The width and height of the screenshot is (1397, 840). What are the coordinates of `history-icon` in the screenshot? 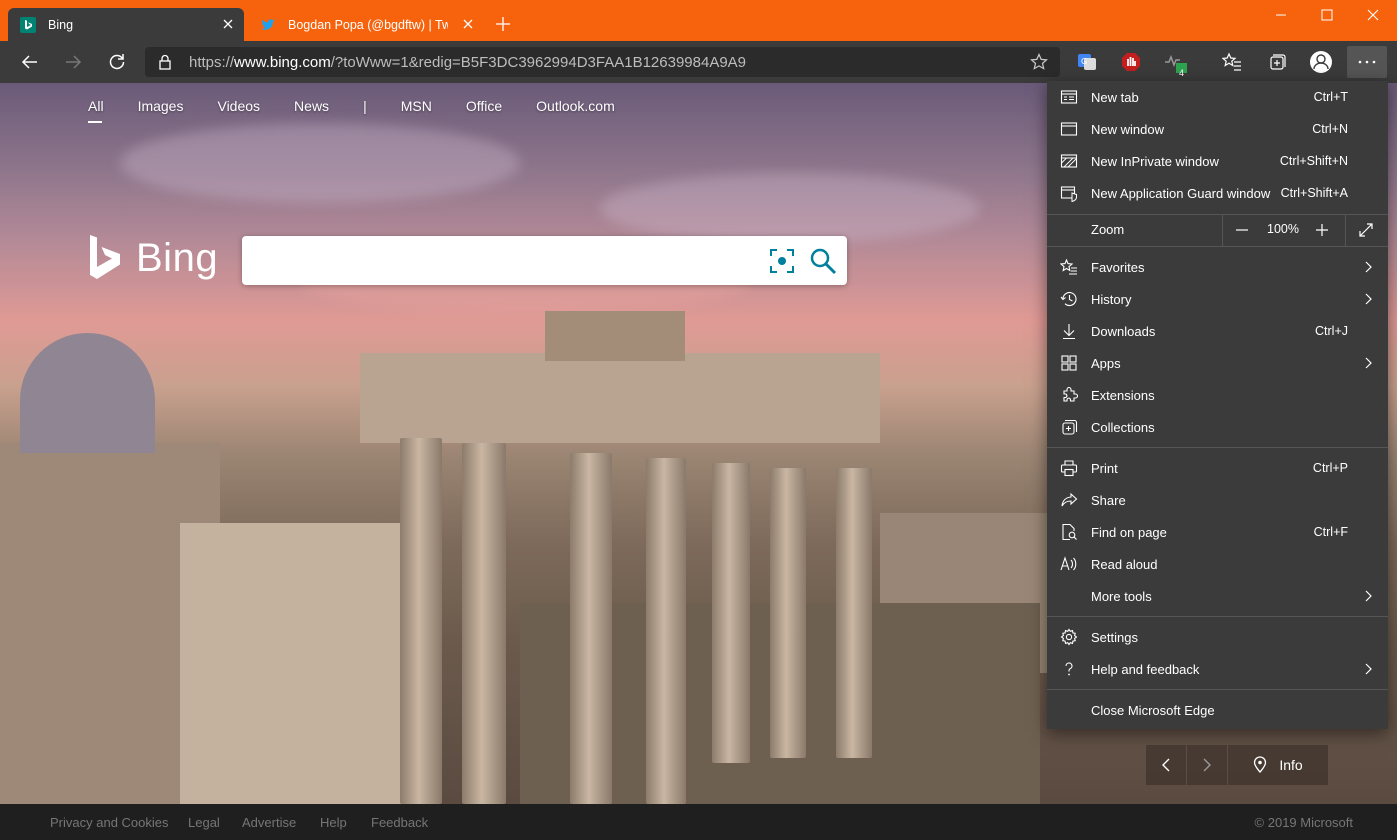 It's located at (1069, 299).